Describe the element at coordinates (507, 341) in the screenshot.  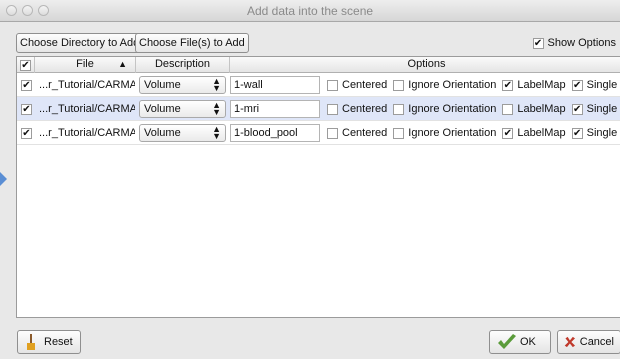
I see `checkmark-arrow-icon` at that location.